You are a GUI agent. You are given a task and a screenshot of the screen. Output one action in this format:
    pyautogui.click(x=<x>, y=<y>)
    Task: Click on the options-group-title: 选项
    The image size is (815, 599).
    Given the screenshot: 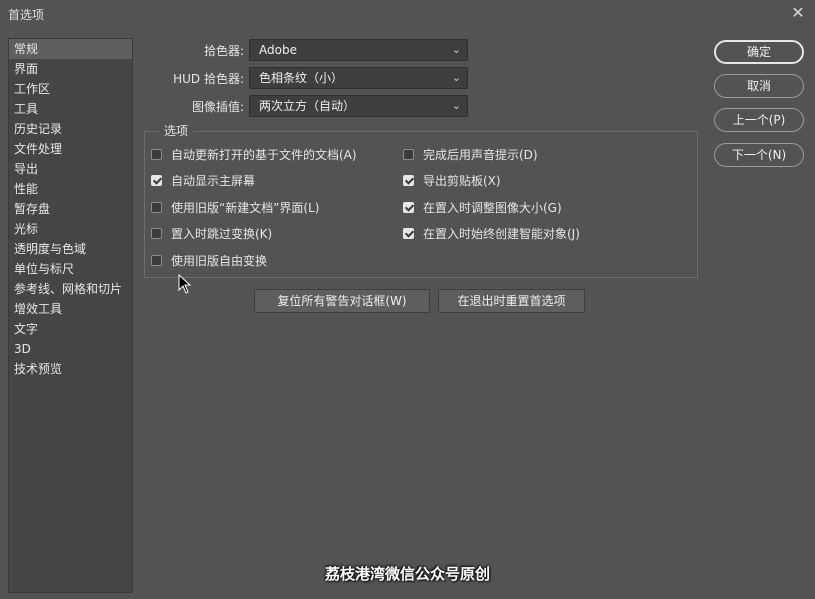 What is the action you would take?
    pyautogui.click(x=176, y=130)
    